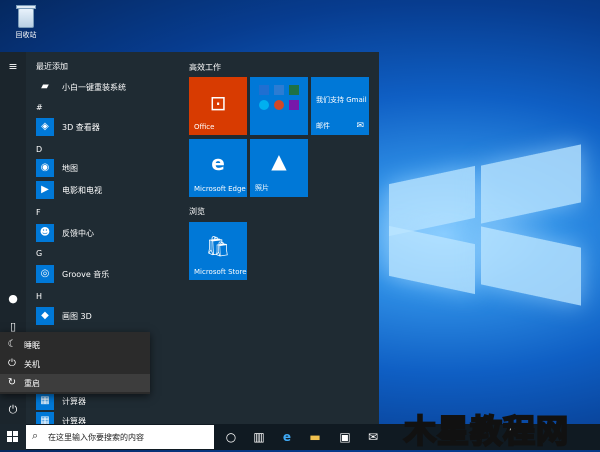 The width and height of the screenshot is (600, 452). Describe the element at coordinates (45, 127) in the screenshot. I see `cube-icon: ◈` at that location.